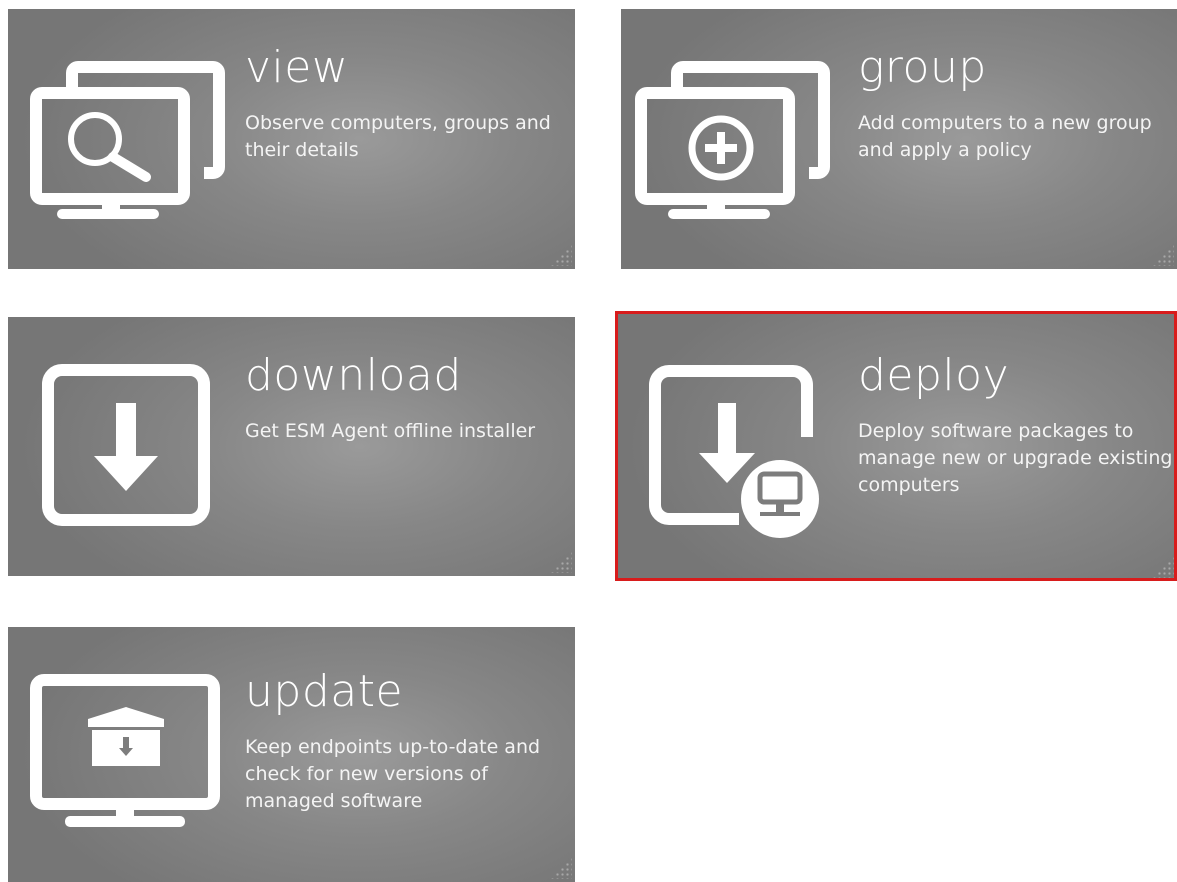 This screenshot has width=1177, height=882. I want to click on monitor-package-icon, so click(125, 750).